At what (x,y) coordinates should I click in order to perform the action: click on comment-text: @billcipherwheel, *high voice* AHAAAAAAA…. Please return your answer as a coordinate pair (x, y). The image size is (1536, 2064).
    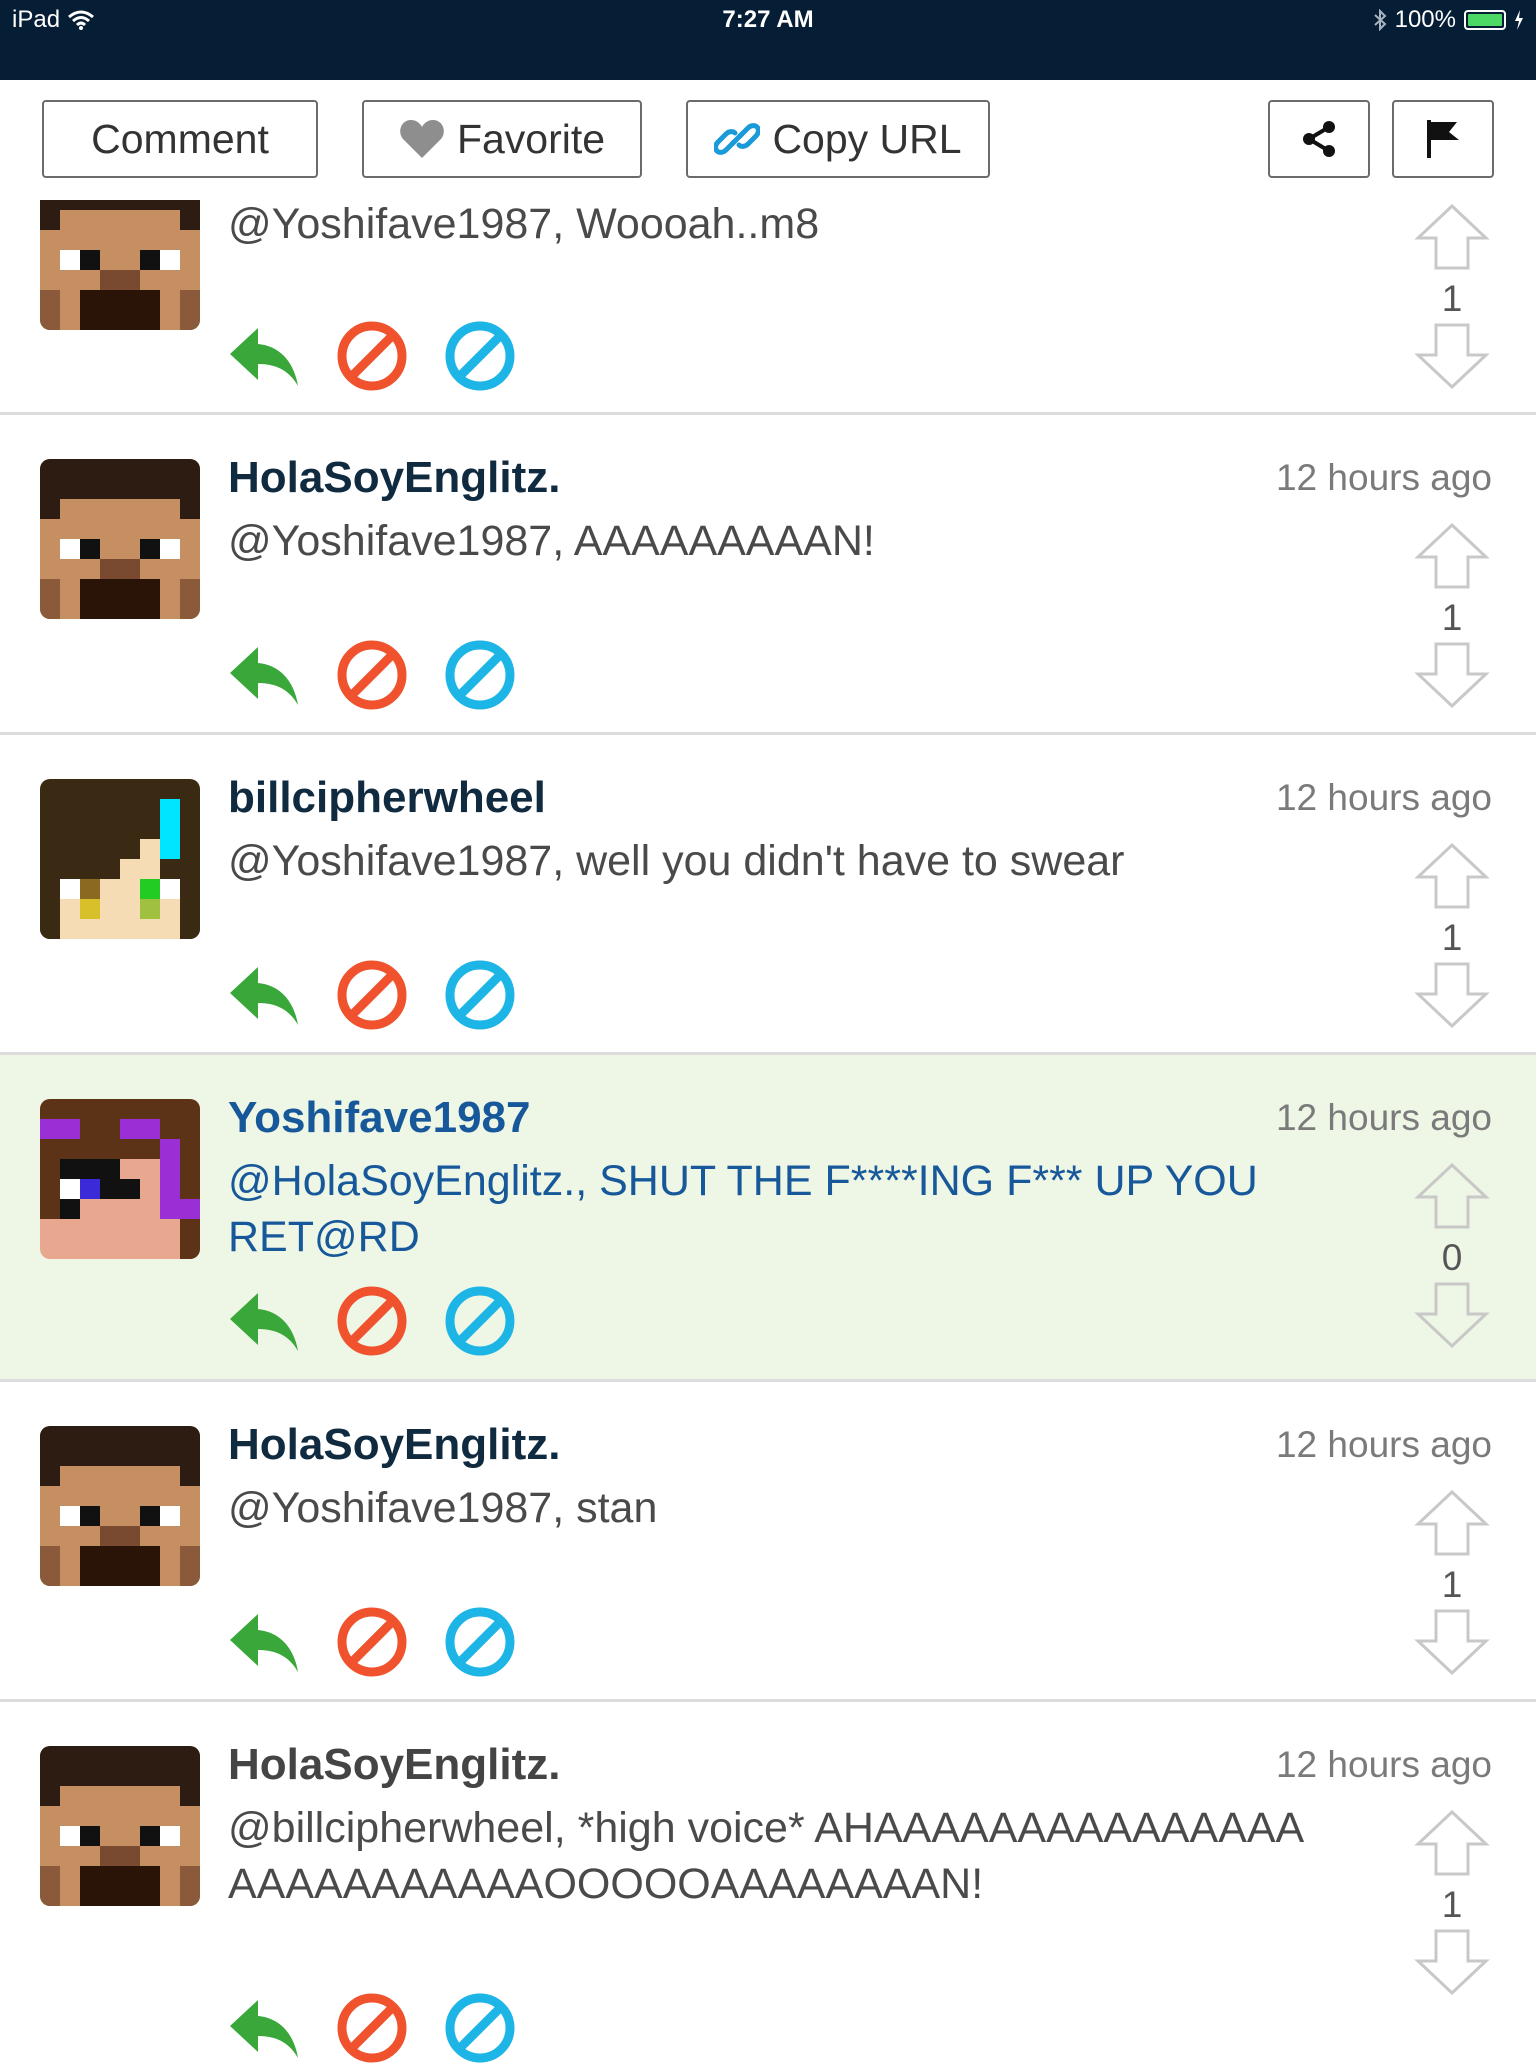
    Looking at the image, I should click on (766, 1856).